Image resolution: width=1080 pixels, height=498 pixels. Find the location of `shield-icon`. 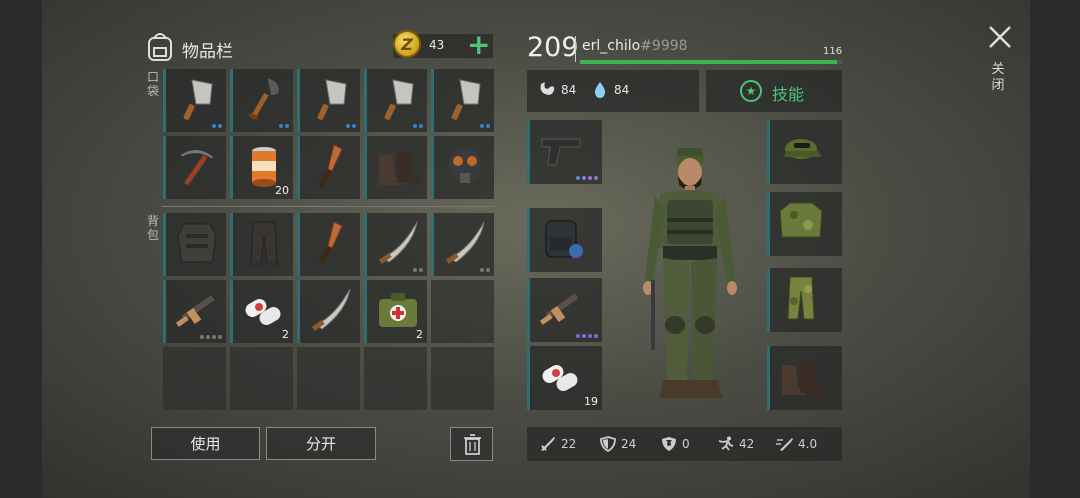

shield-icon is located at coordinates (608, 444).